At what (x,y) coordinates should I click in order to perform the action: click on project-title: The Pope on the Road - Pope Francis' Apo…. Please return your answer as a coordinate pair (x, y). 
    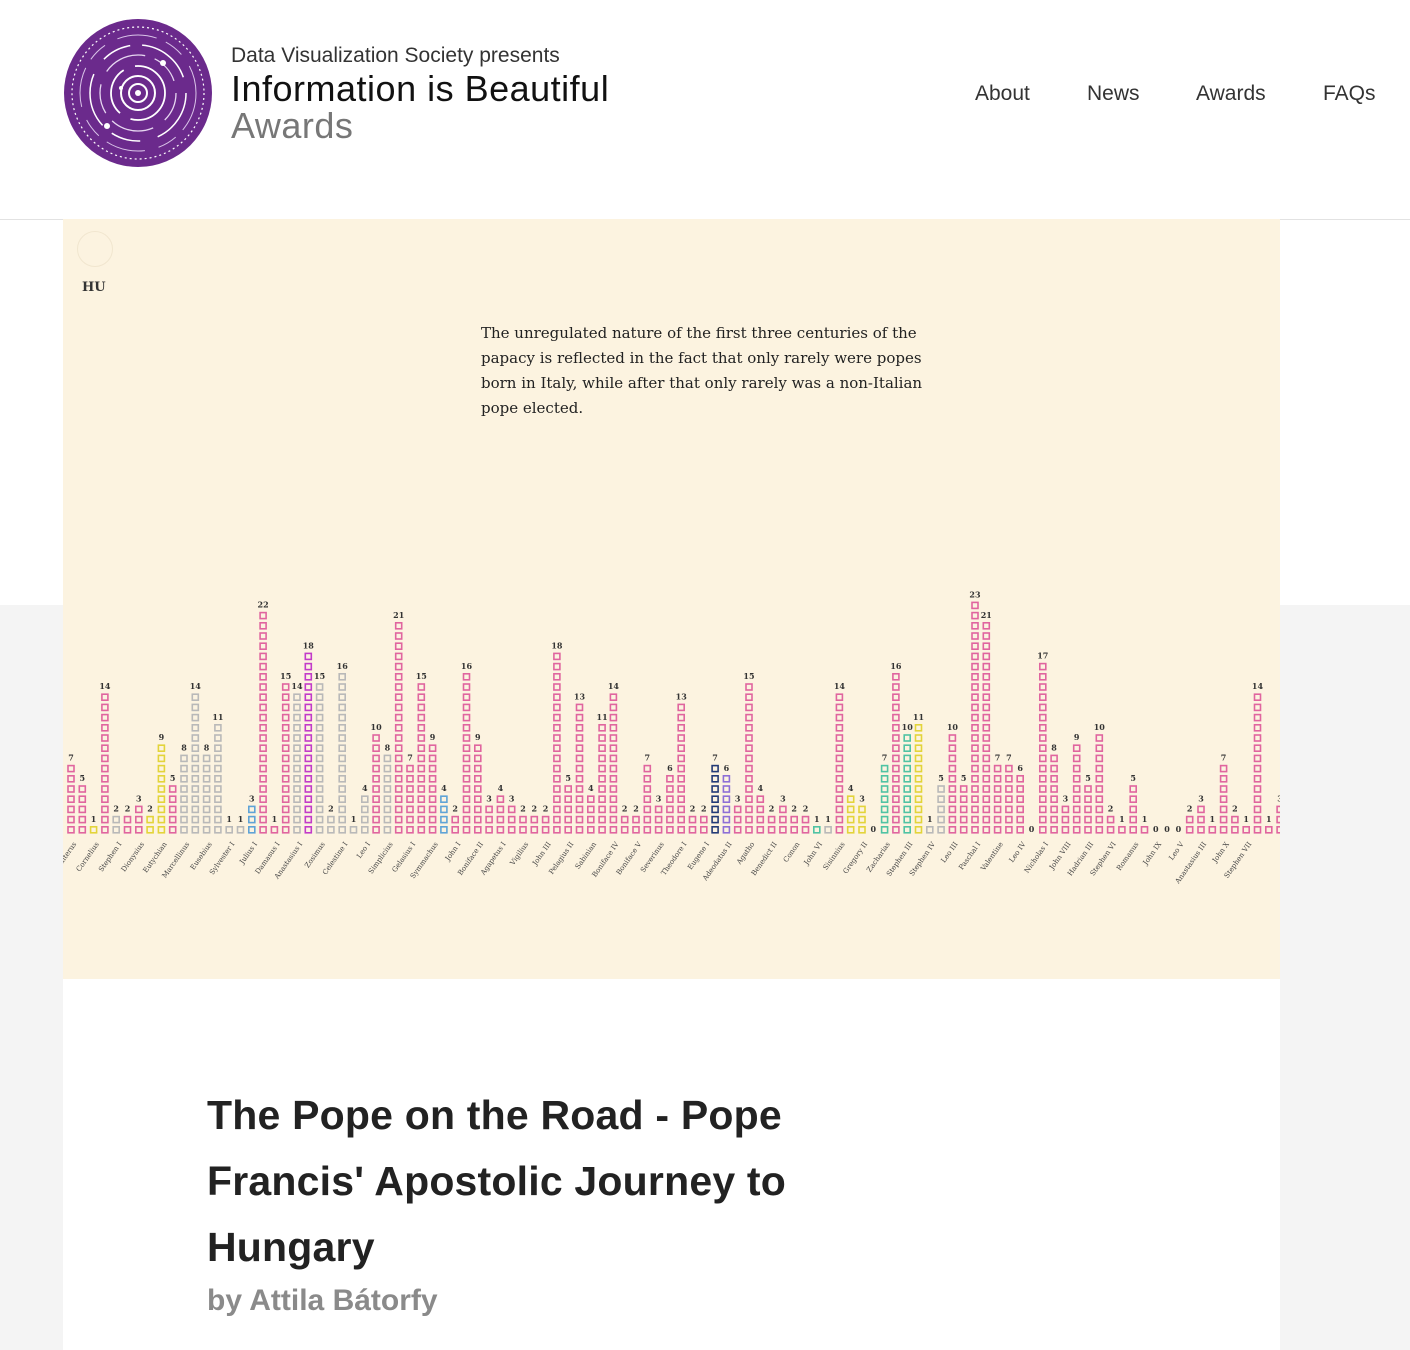
    Looking at the image, I should click on (537, 1181).